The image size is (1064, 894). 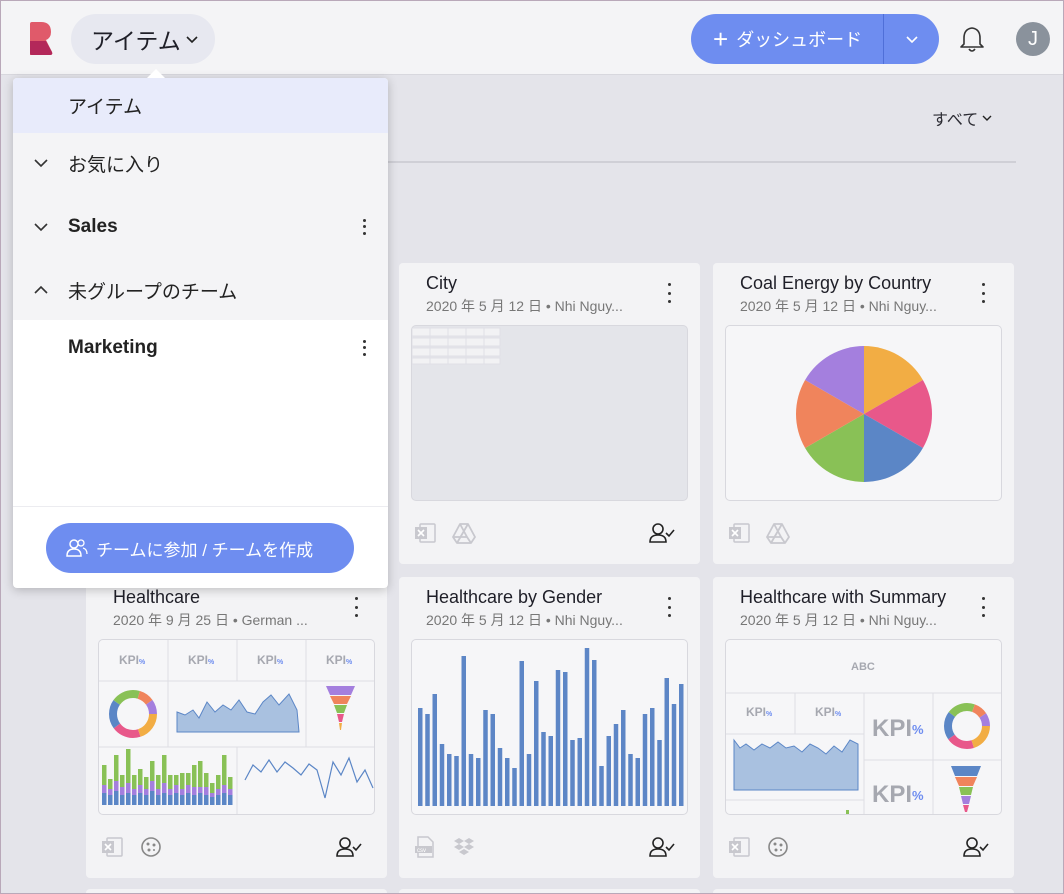 What do you see at coordinates (739, 847) in the screenshot?
I see `excel-icon` at bounding box center [739, 847].